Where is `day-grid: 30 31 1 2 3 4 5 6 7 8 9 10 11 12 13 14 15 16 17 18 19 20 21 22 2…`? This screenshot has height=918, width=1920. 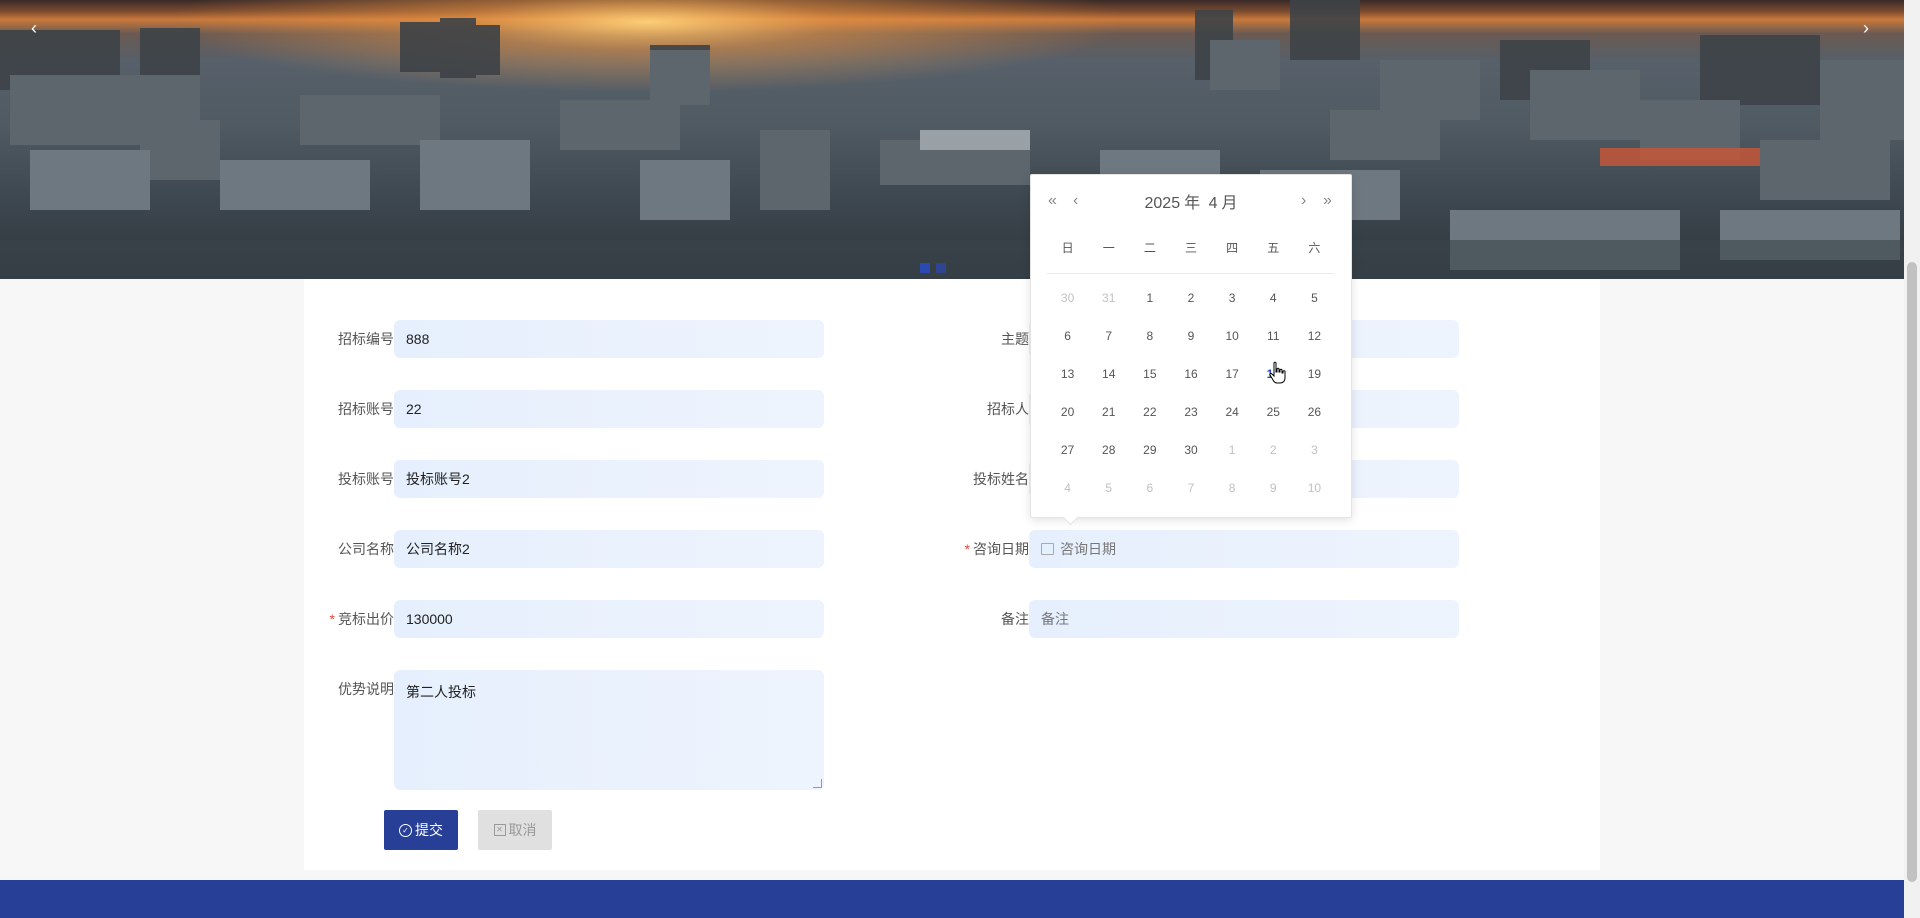
day-grid: 30 31 1 2 3 4 5 6 7 8 9 10 11 12 13 14 15 16 17 18 19 20 21 22 2… is located at coordinates (1191, 393).